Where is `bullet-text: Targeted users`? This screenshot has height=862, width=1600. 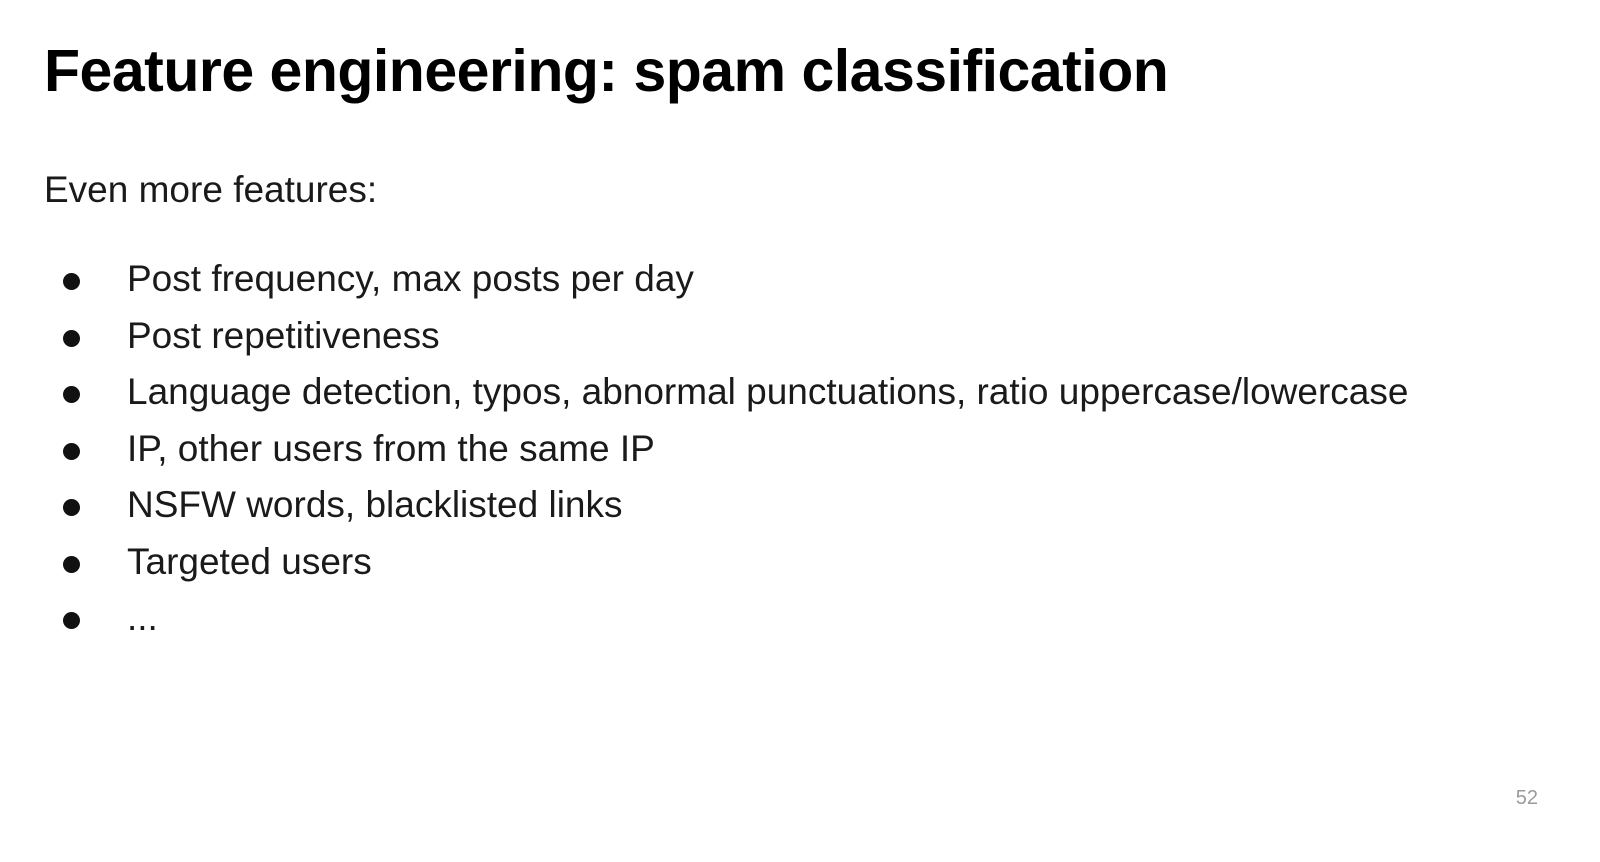
bullet-text: Targeted users is located at coordinates (249, 561).